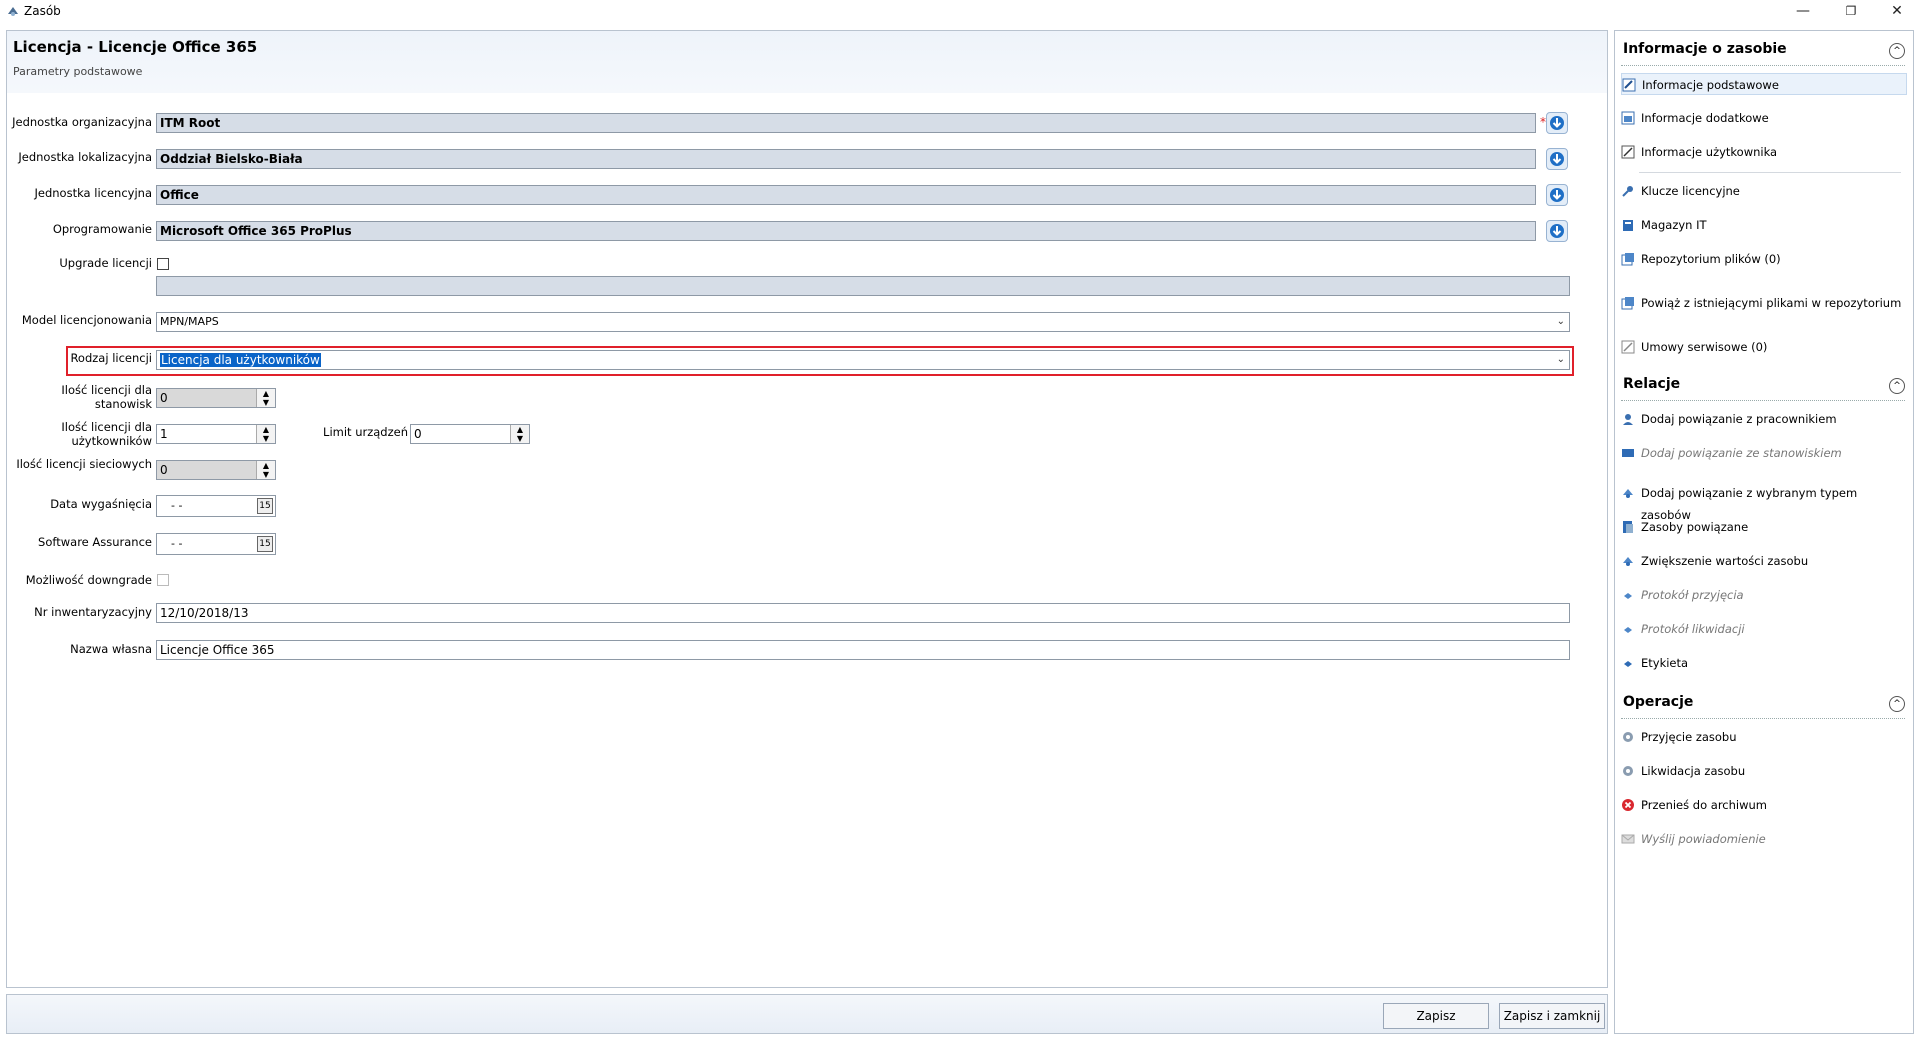 The image size is (1920, 1040). Describe the element at coordinates (1770, 172) in the screenshot. I see `sidebar-divider` at that location.